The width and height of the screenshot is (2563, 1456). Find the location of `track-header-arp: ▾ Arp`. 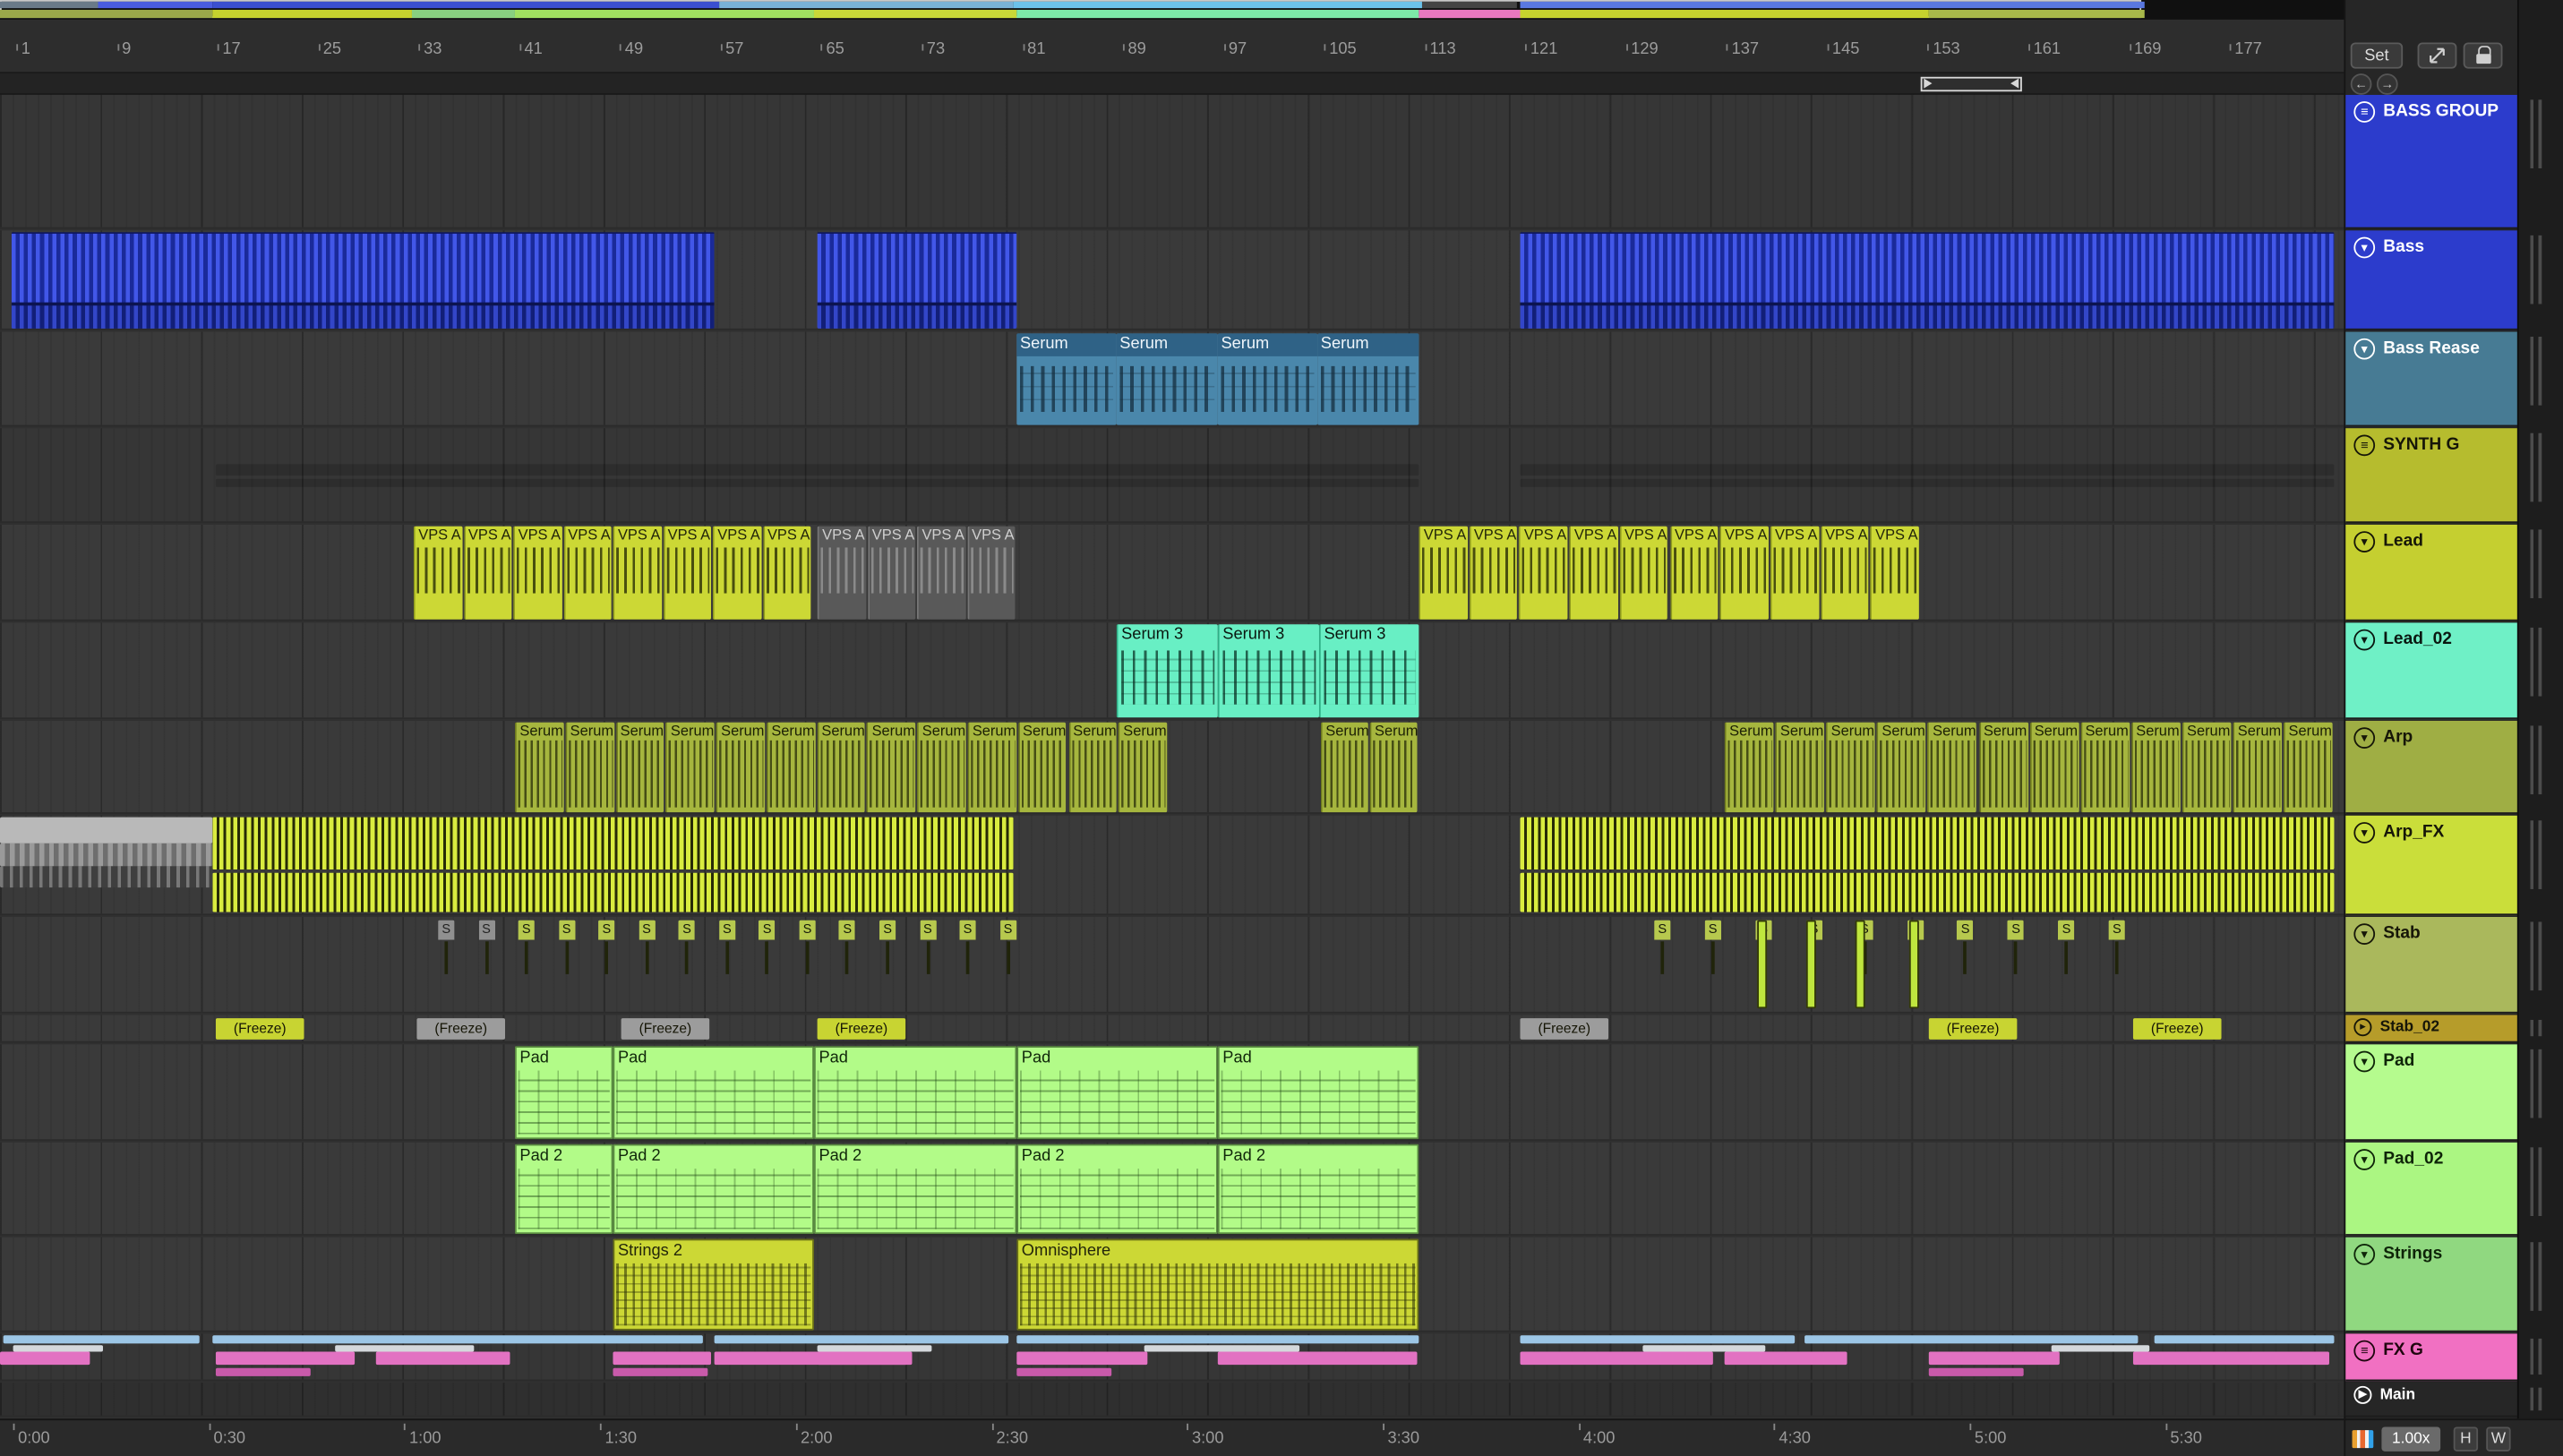

track-header-arp: ▾ Arp is located at coordinates (2432, 767).